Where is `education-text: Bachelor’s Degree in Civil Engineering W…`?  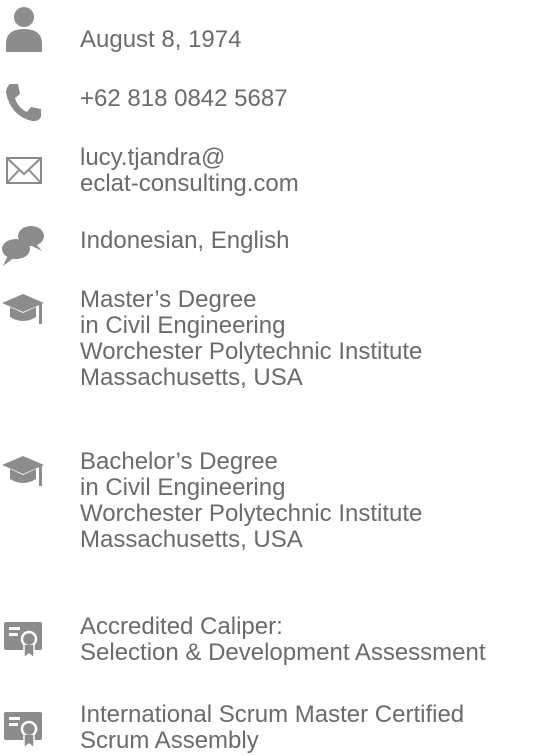
education-text: Bachelor’s Degree in Civil Engineering W… is located at coordinates (251, 500).